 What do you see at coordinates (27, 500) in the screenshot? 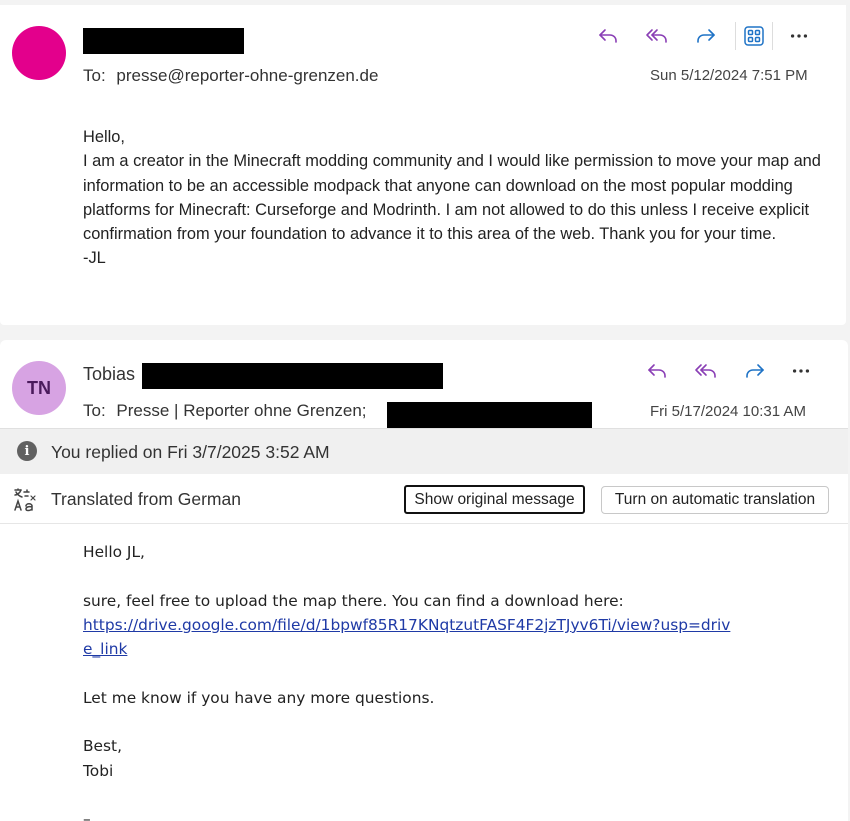
I see `translate-icon` at bounding box center [27, 500].